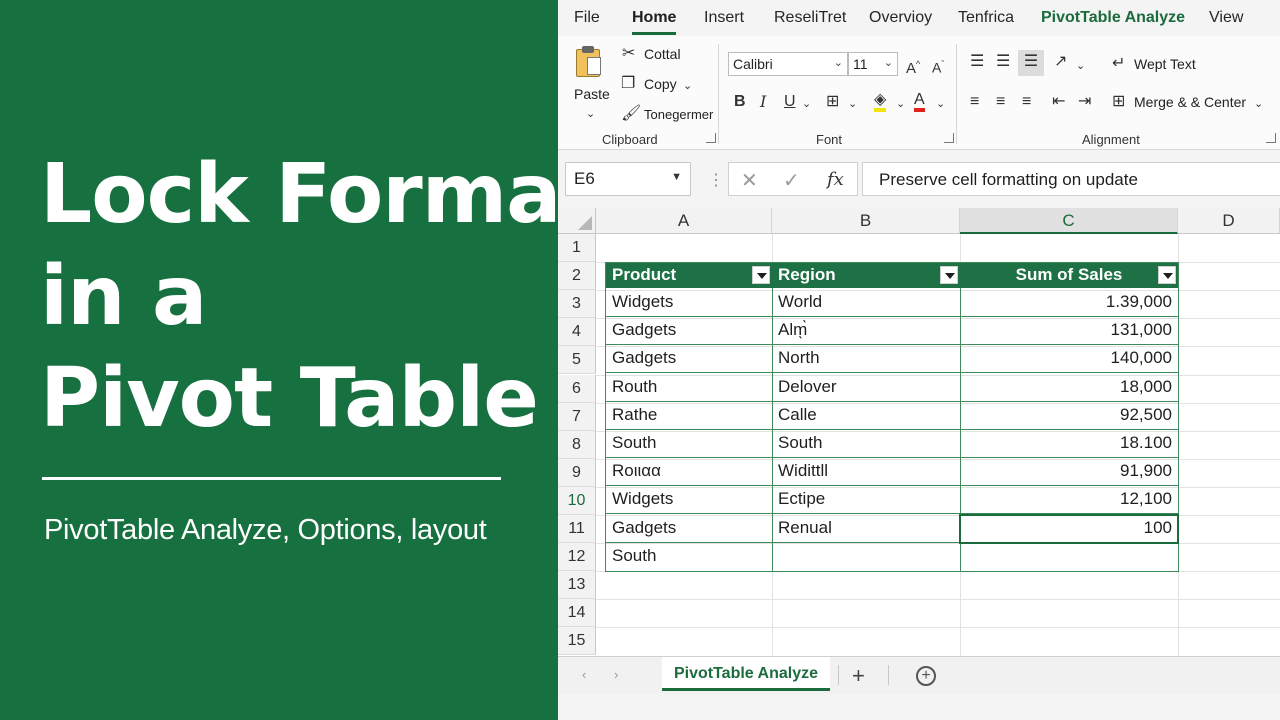 Image resolution: width=1280 pixels, height=720 pixels. I want to click on align-left-icon: ≡, so click(974, 102).